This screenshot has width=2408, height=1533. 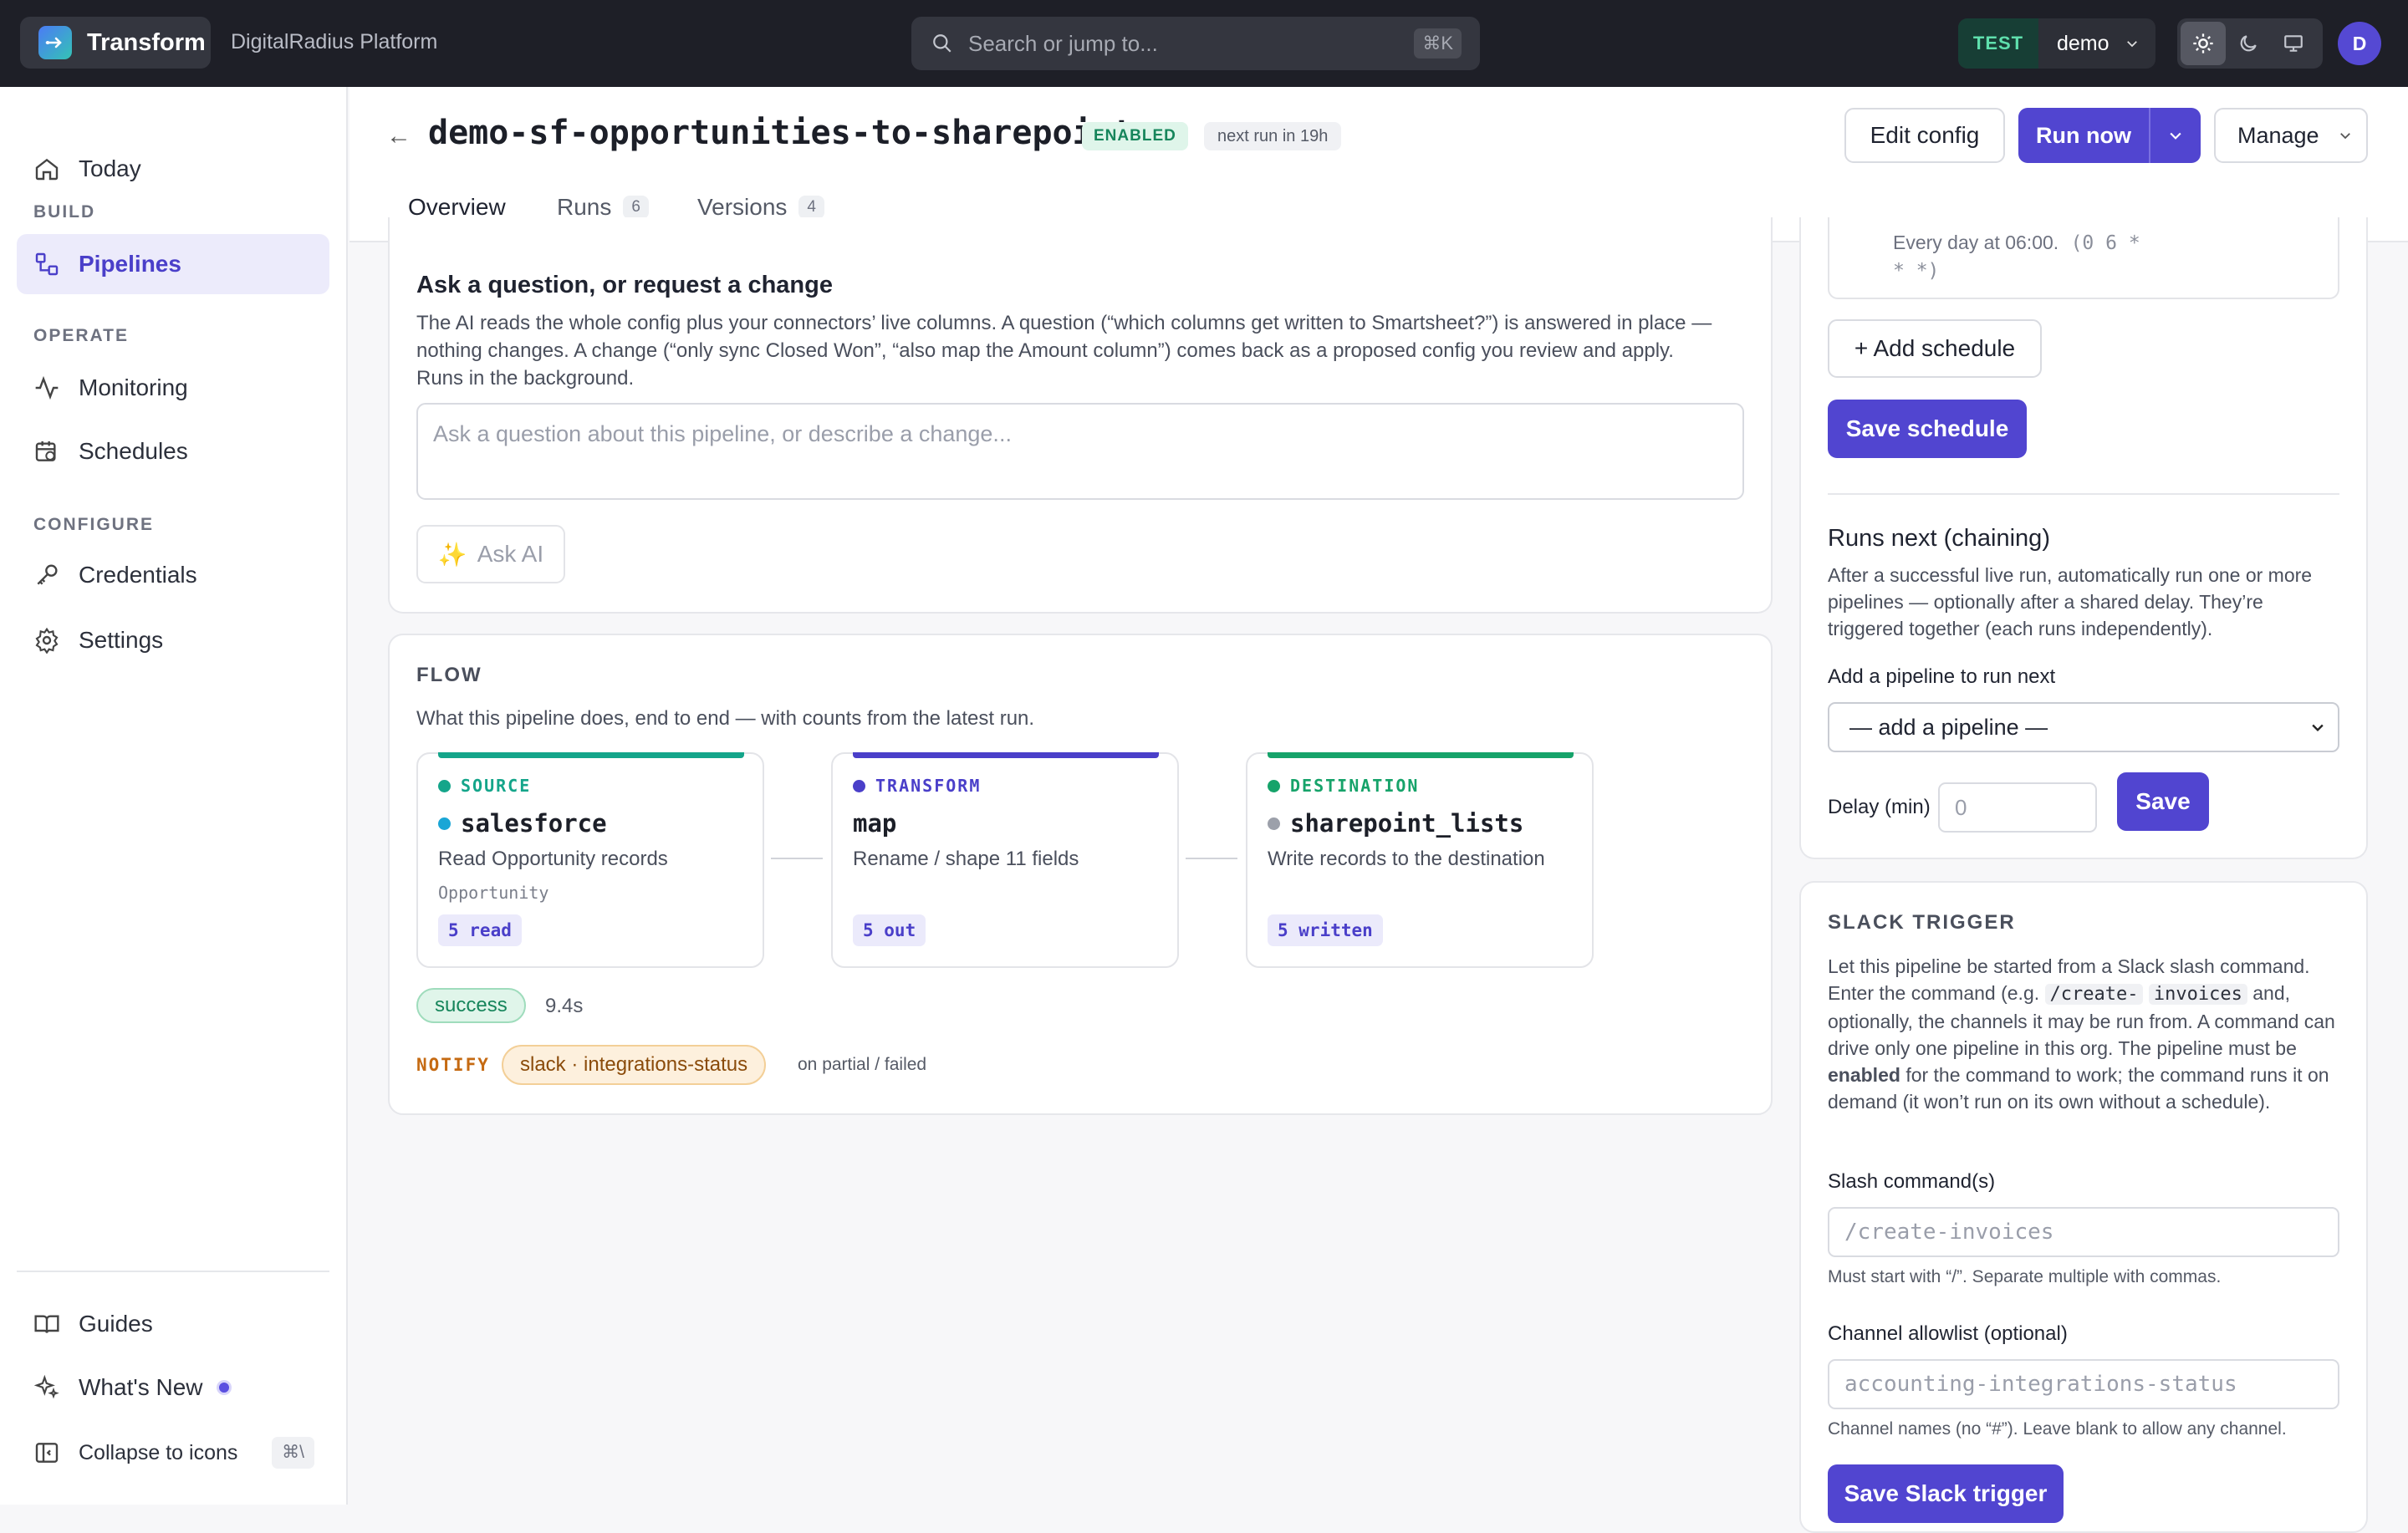 I want to click on node-count: 5 out, so click(x=889, y=930).